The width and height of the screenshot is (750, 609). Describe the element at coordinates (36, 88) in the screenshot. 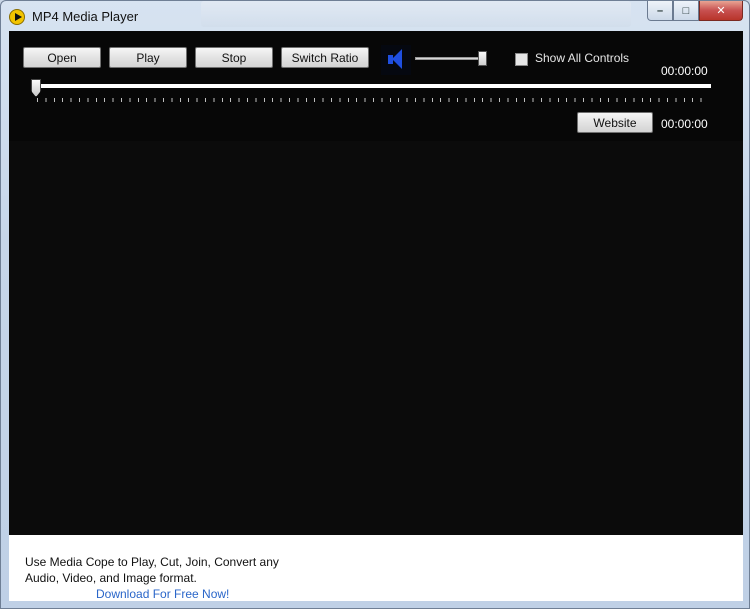

I see `seek-slider-thumb` at that location.